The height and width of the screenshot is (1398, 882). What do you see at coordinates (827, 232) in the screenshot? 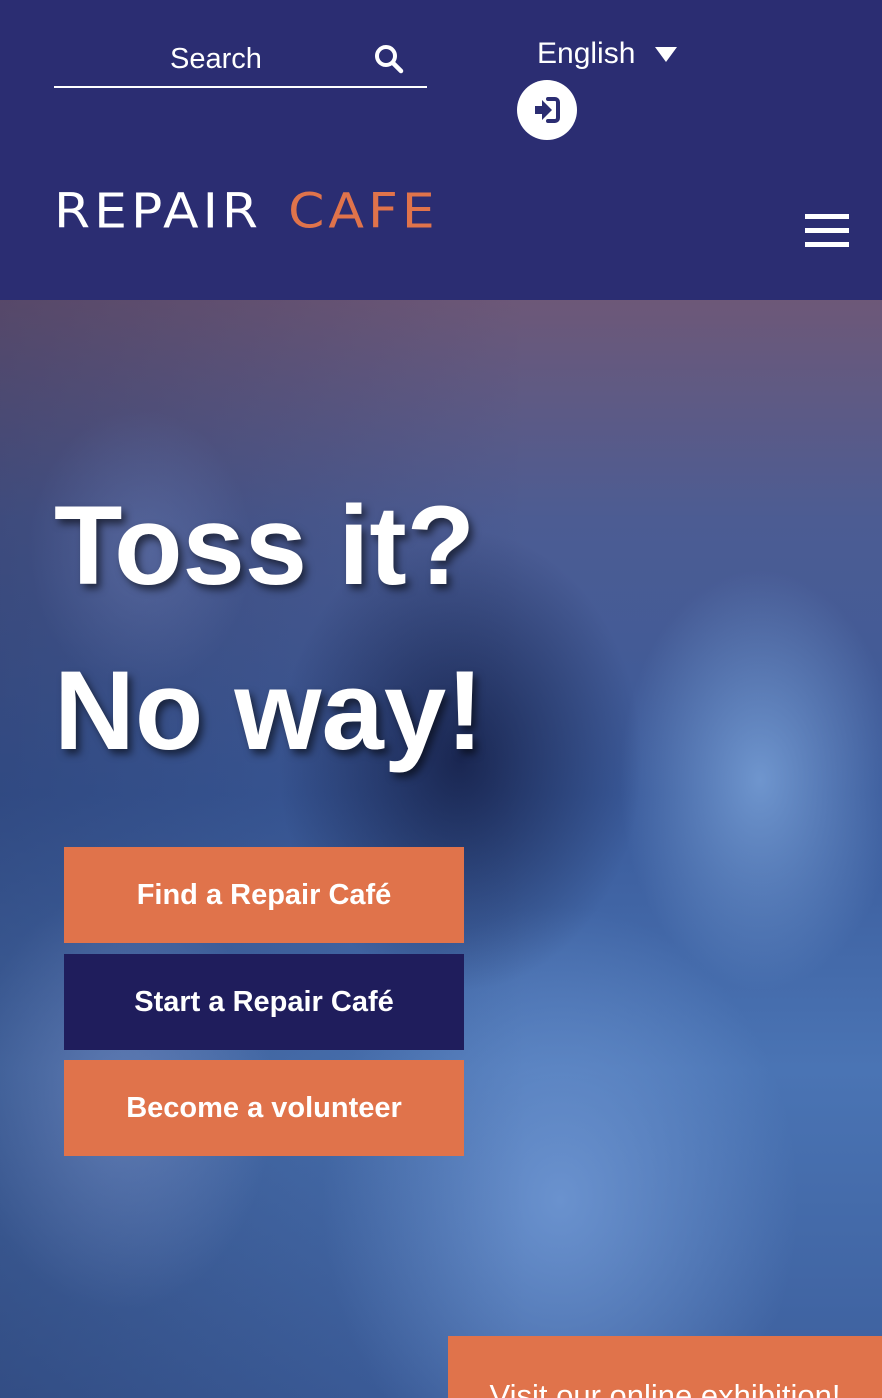
I see `hamburger-menu-button` at bounding box center [827, 232].